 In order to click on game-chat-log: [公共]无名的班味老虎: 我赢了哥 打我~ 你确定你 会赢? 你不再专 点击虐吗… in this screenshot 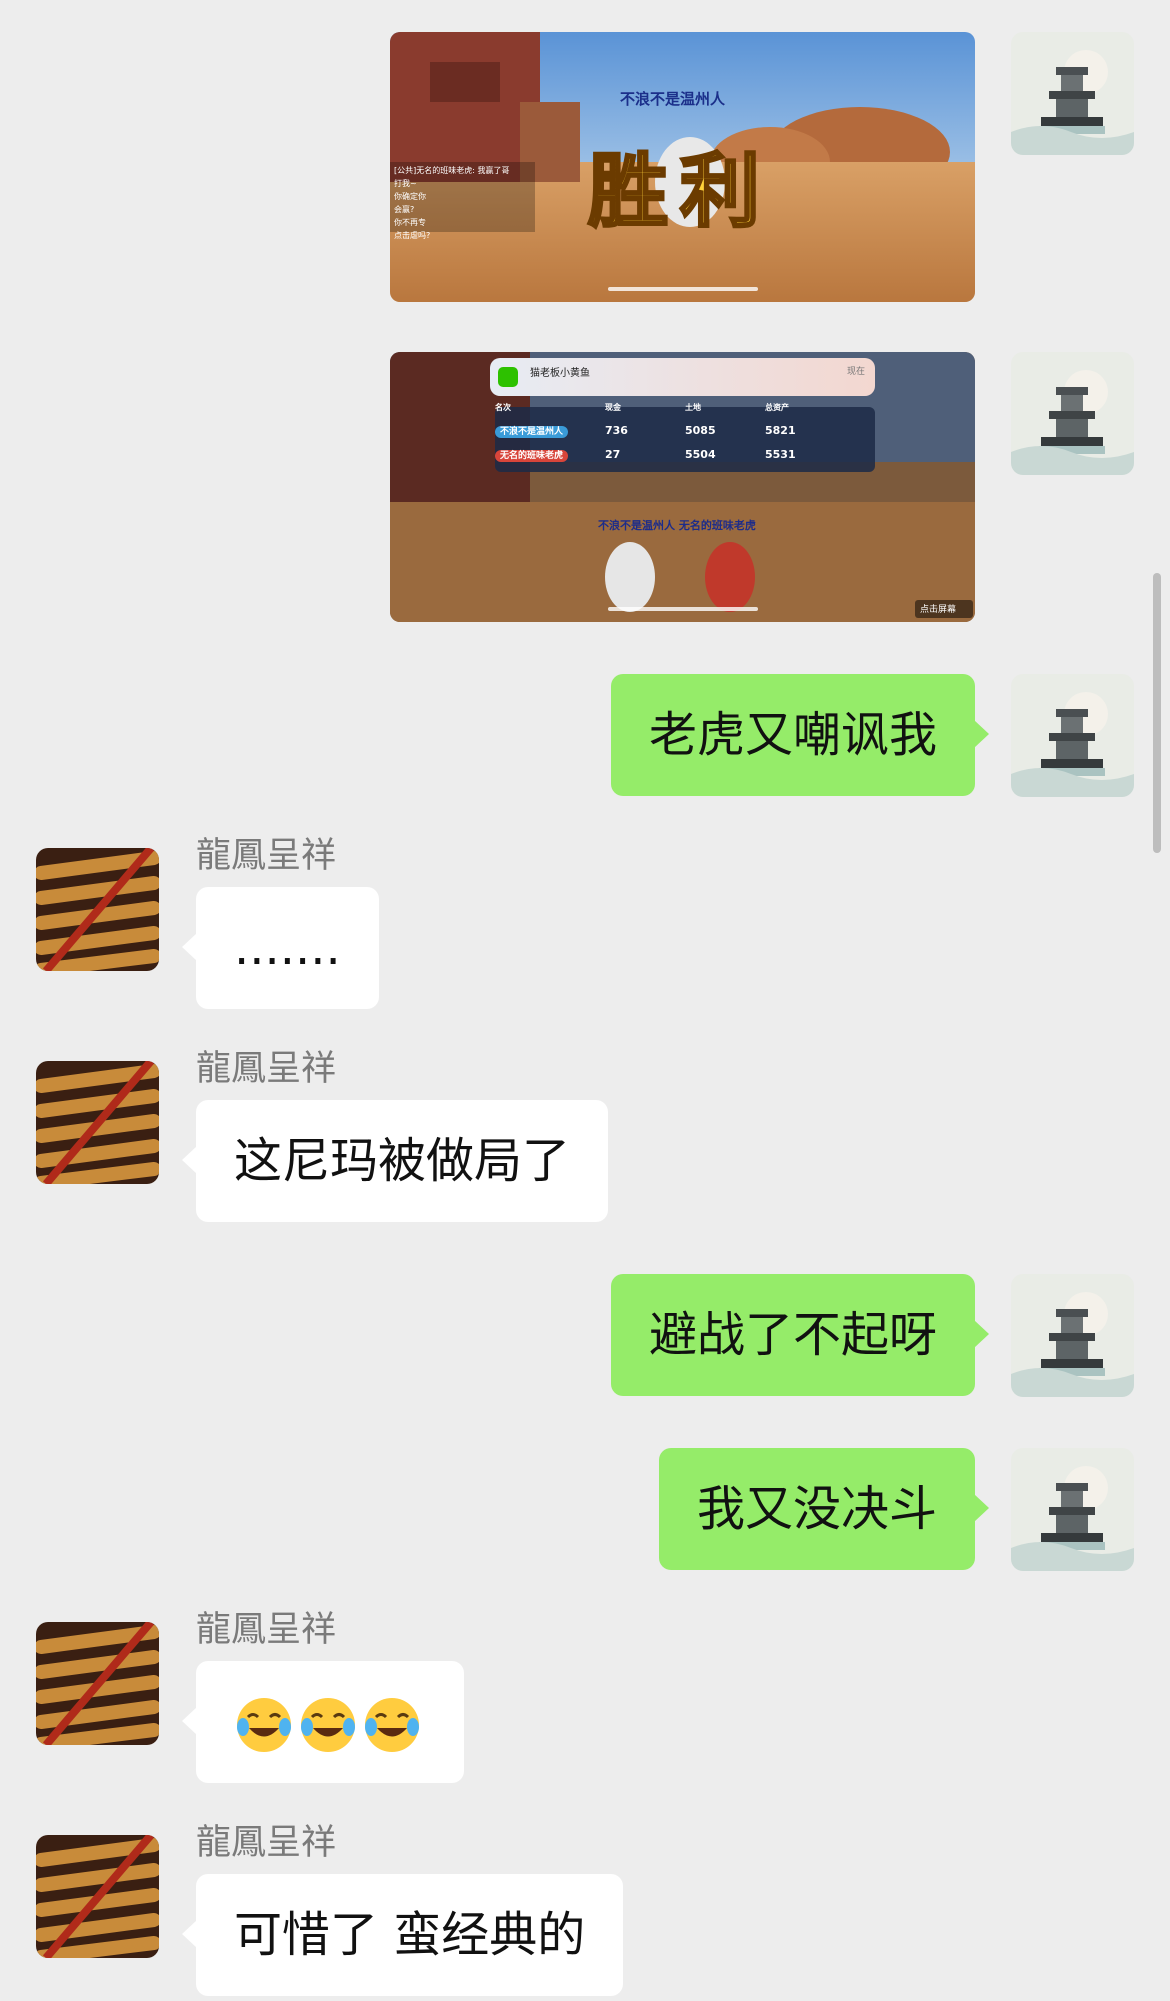, I will do `click(452, 203)`.